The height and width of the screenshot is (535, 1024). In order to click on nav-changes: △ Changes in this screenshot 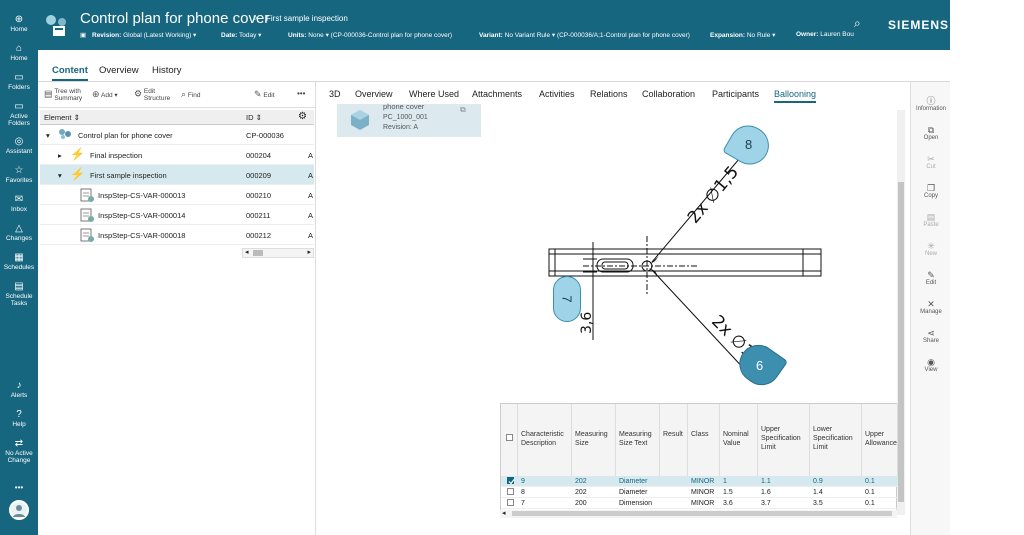, I will do `click(19, 232)`.